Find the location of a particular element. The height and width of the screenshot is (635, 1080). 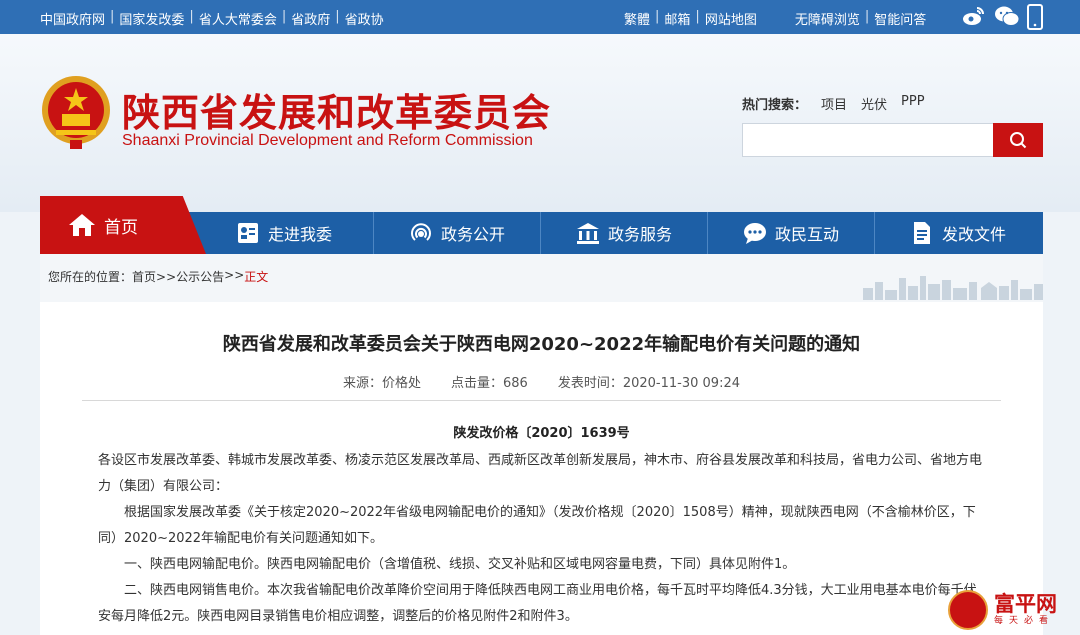

breadcrumb: 您所在的位置： 首页 >>公示公告 >> 正文 is located at coordinates (158, 276).